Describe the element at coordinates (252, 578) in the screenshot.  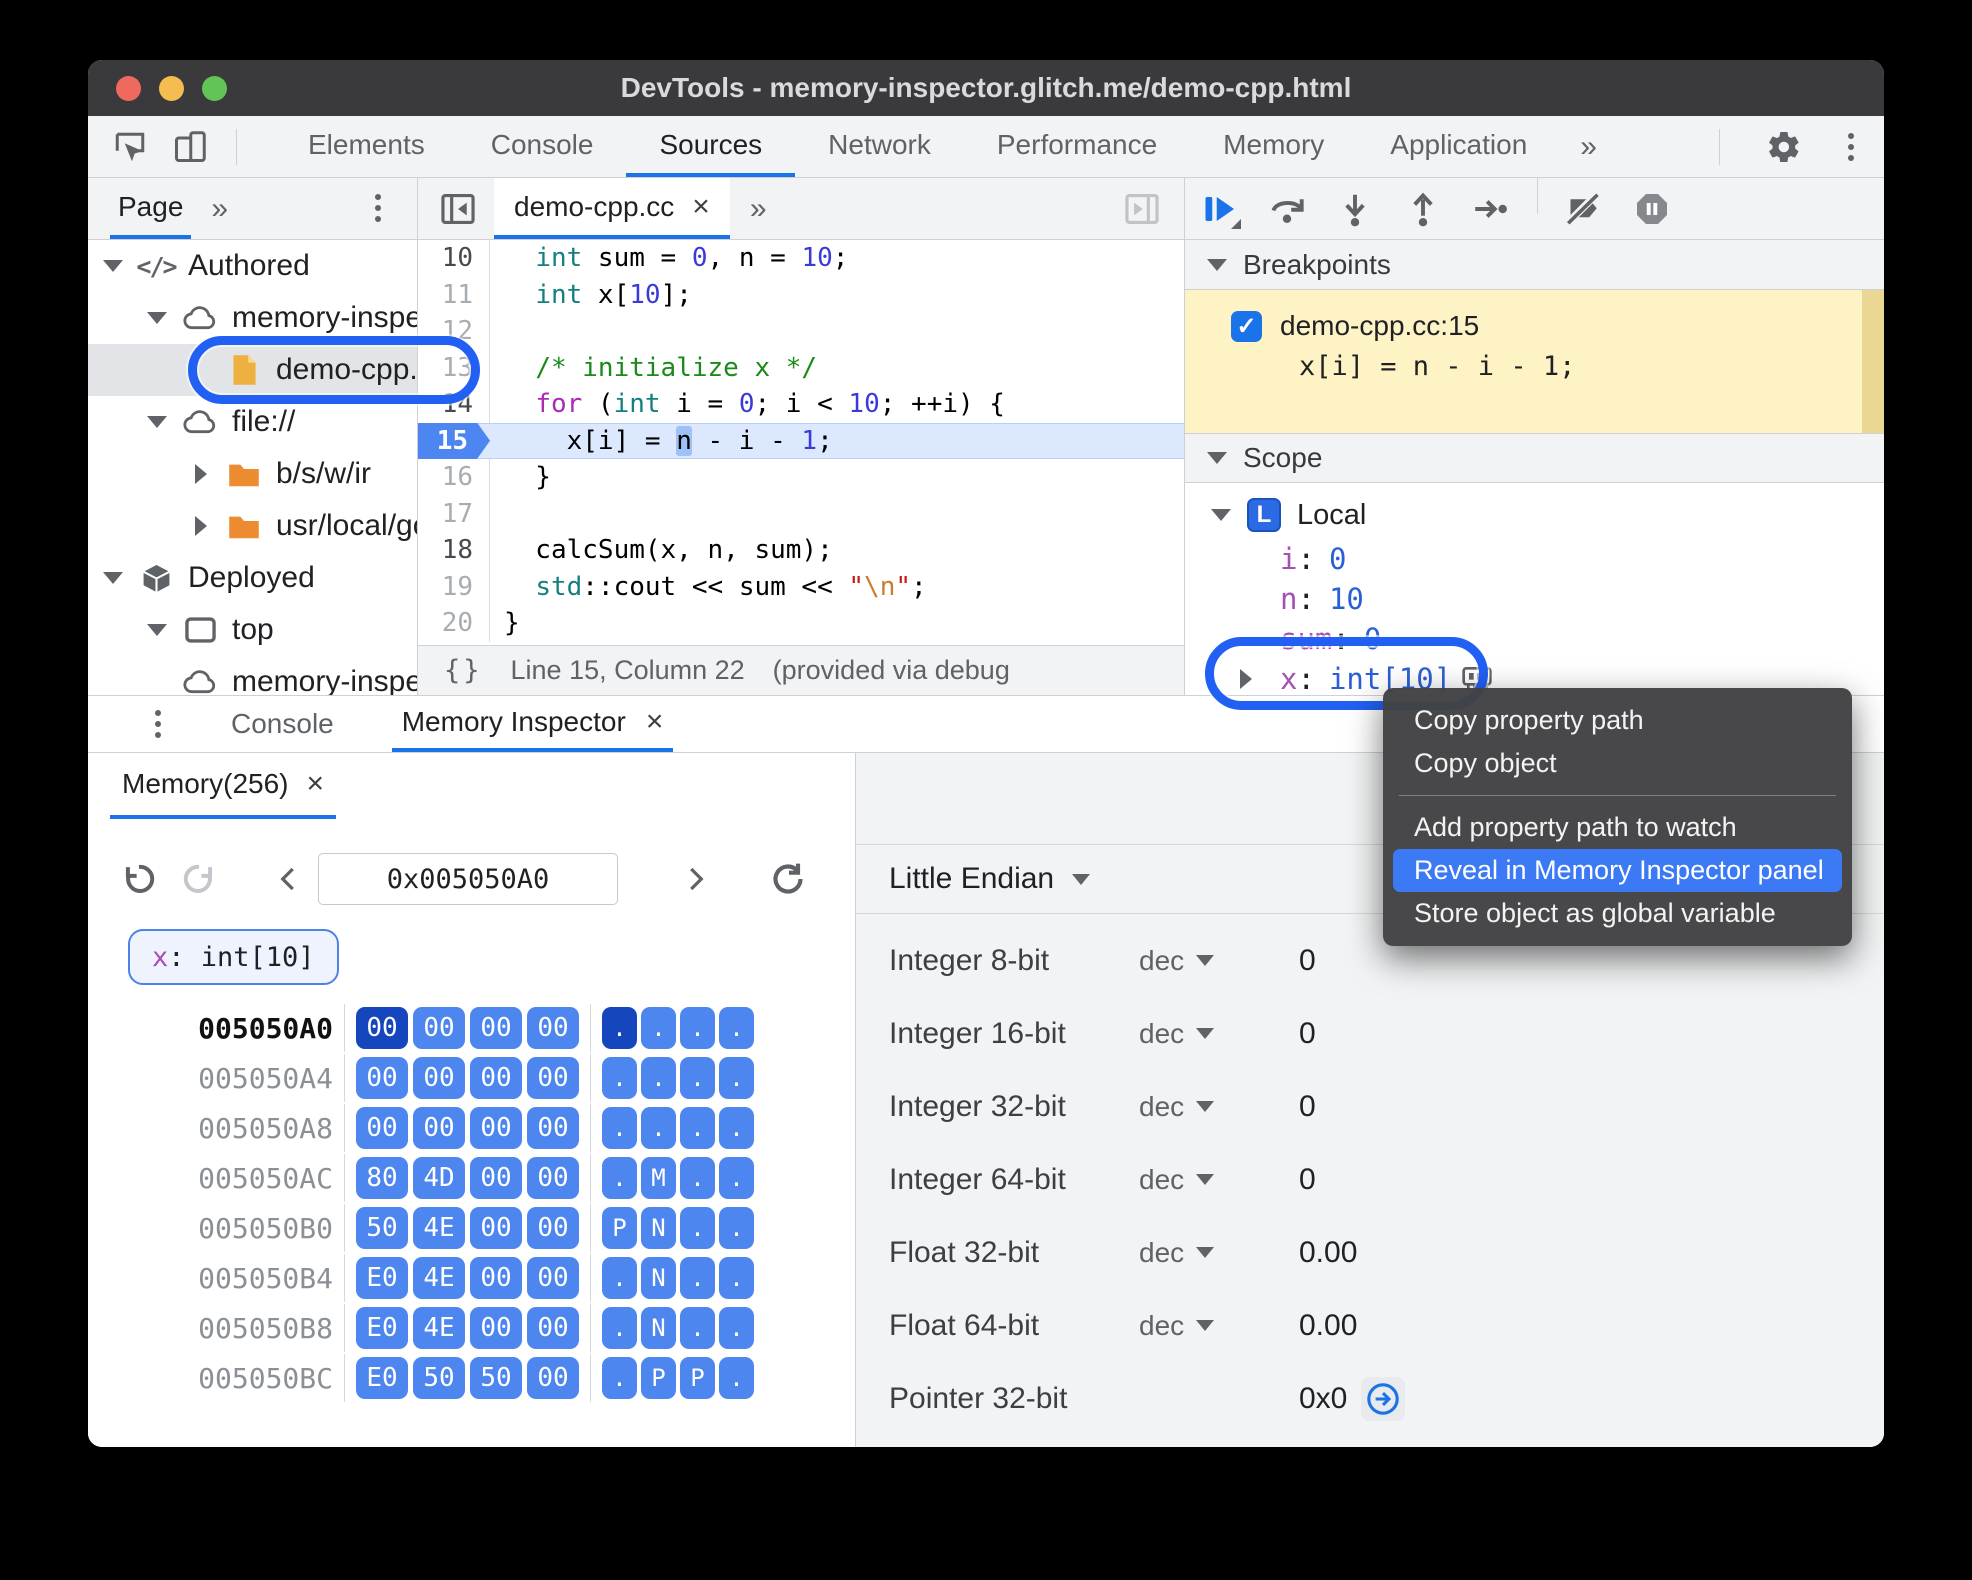
I see `tree-item-deployed: Deployed` at that location.